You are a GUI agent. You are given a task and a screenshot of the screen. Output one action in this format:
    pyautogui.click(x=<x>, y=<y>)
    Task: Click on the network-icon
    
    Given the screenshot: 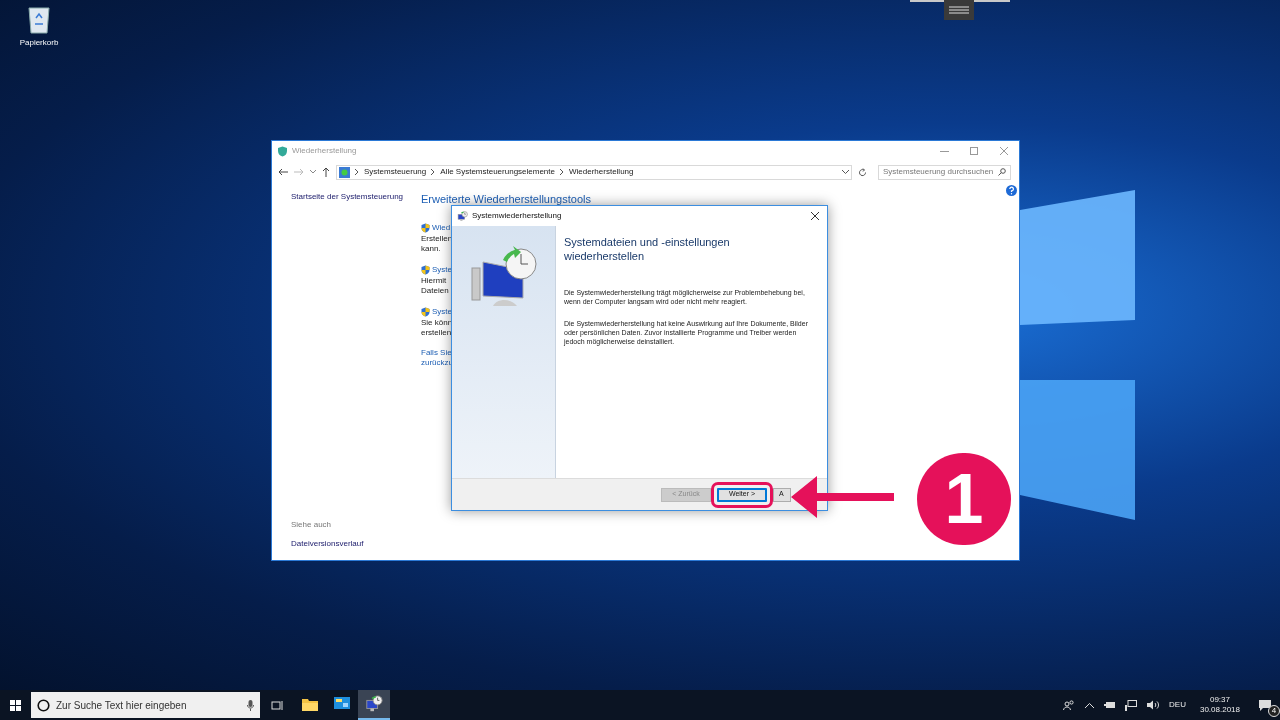 What is the action you would take?
    pyautogui.click(x=1131, y=705)
    